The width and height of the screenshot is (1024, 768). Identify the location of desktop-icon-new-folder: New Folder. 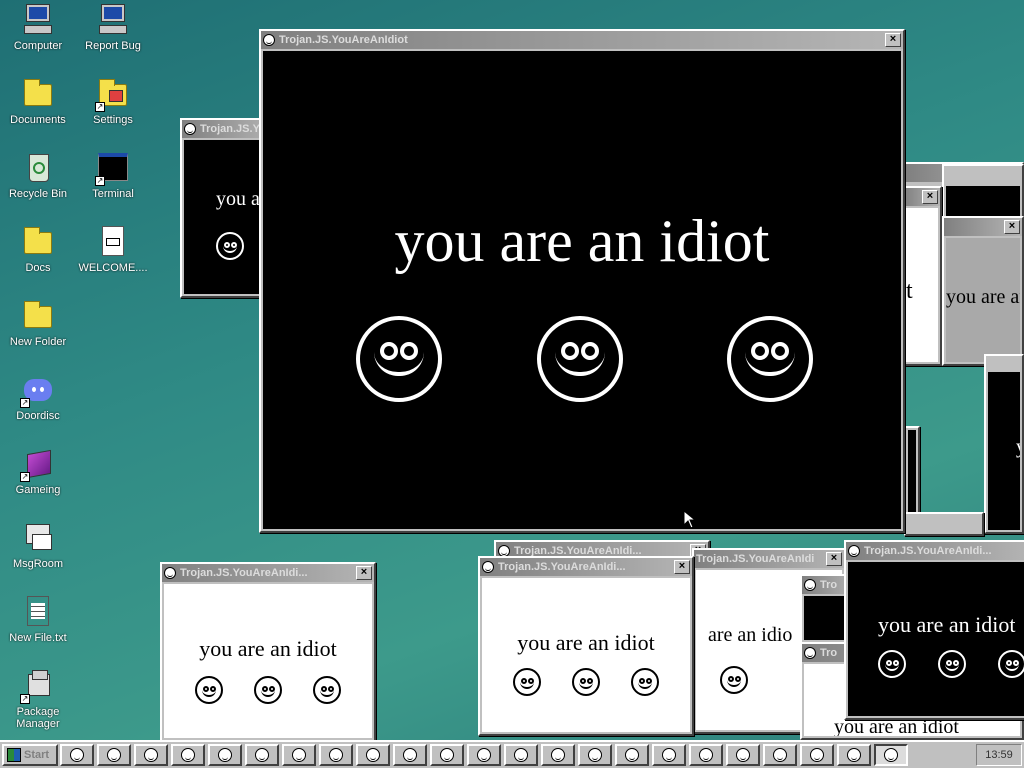
(38, 324).